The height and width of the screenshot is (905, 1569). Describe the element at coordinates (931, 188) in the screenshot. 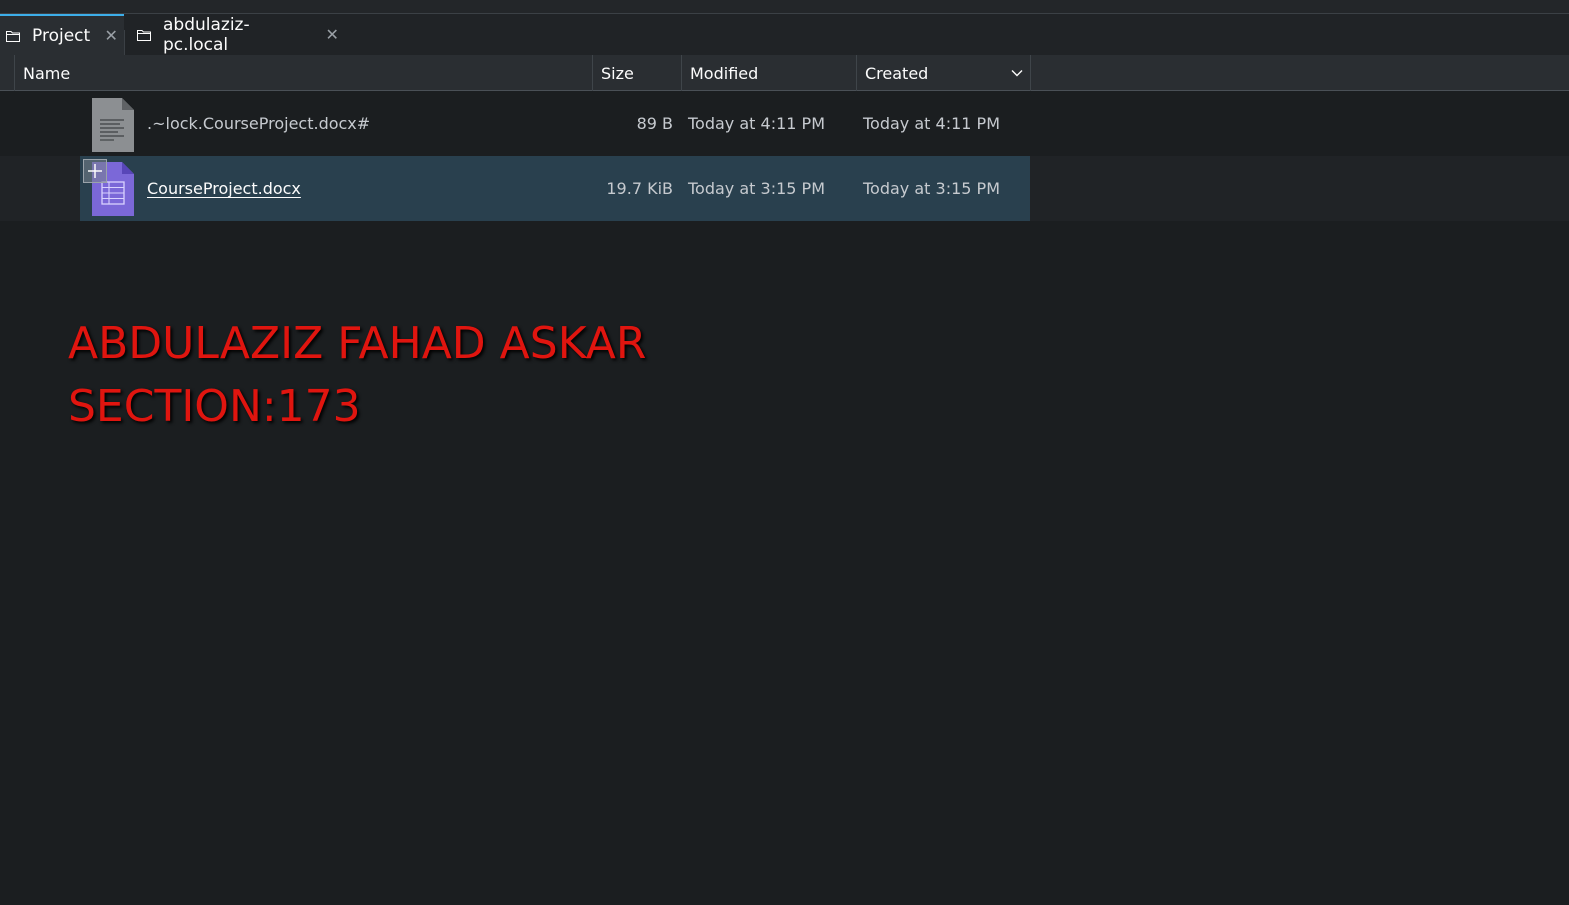

I see `file-created: Today at 3:15 PM` at that location.